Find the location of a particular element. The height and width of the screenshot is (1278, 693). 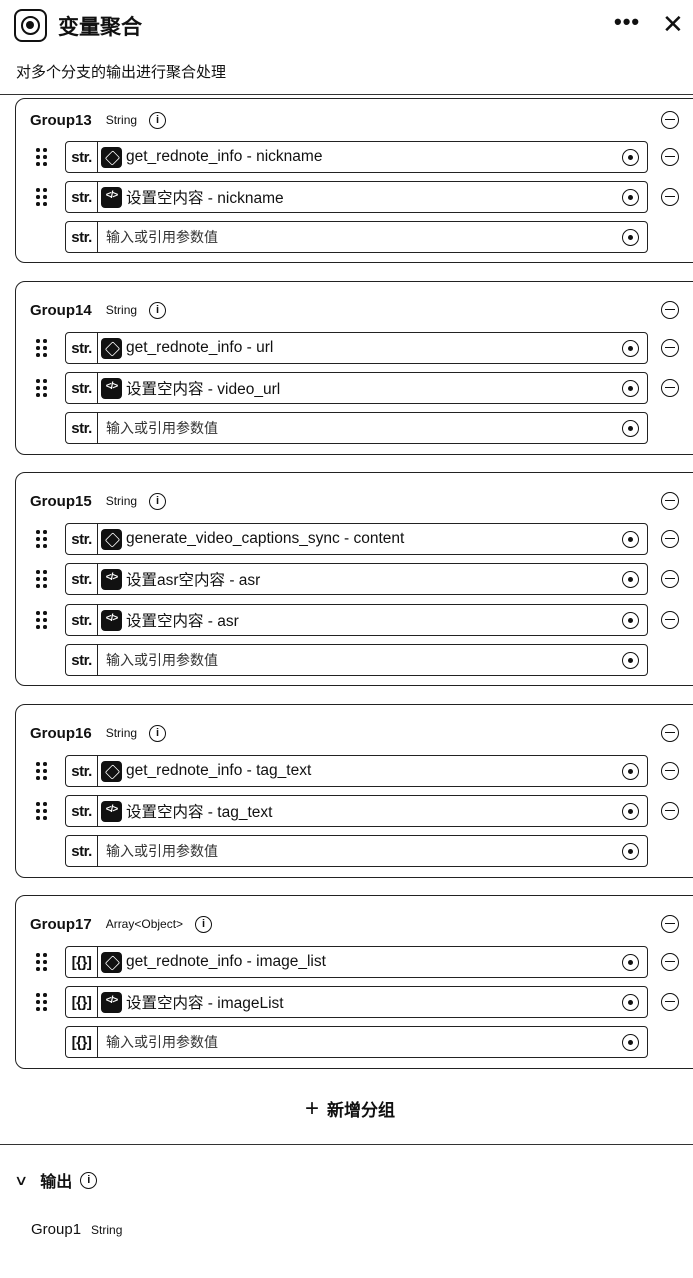

variable-reference-field: str. get_rednote_info - url is located at coordinates (356, 348).